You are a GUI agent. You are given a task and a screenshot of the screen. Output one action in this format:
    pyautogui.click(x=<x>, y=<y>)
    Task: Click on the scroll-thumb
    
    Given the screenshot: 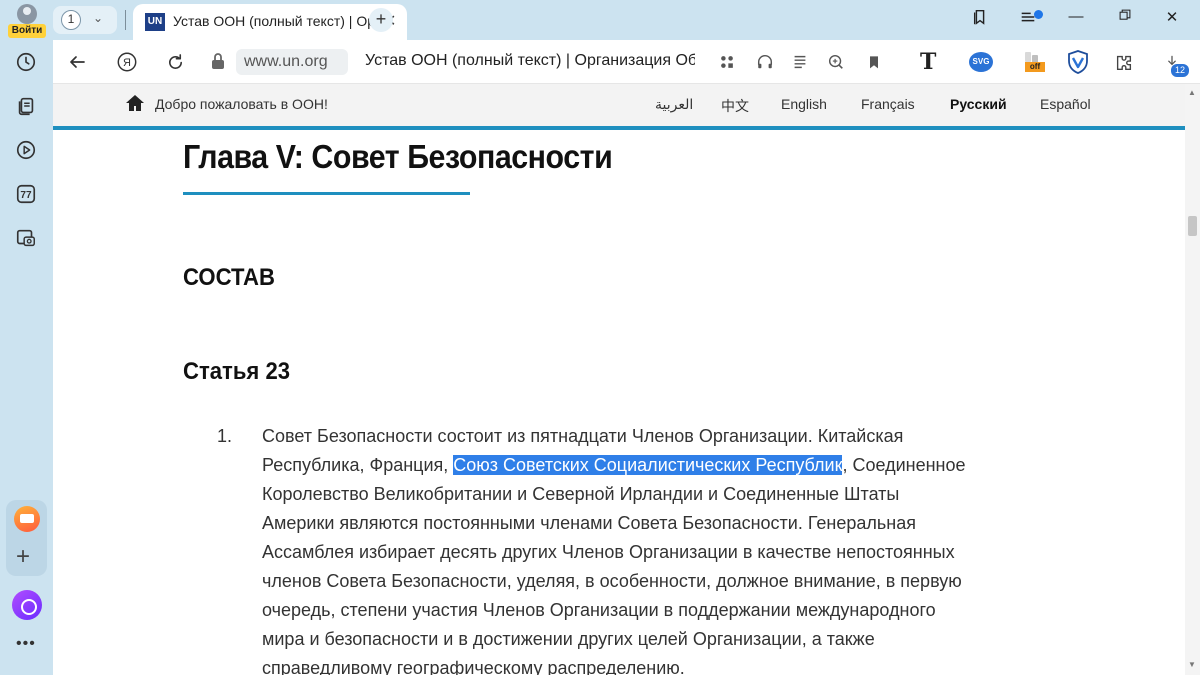 What is the action you would take?
    pyautogui.click(x=1192, y=226)
    